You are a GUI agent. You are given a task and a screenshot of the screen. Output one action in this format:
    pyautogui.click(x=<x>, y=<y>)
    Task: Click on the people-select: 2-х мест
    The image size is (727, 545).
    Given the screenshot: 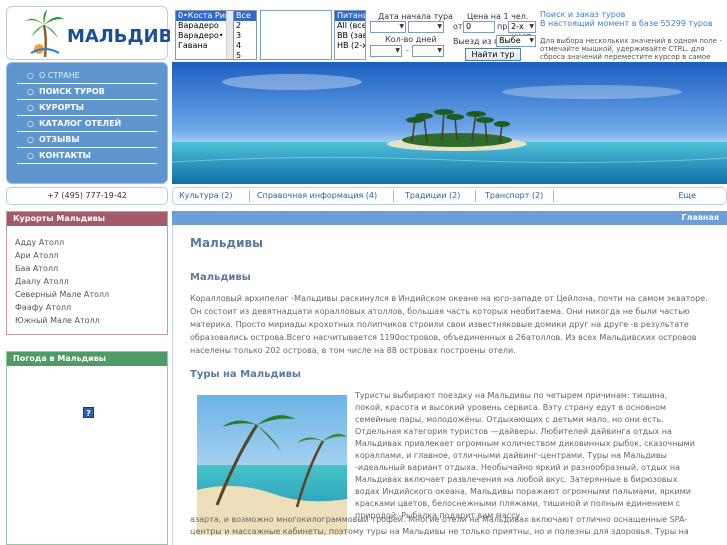 What is the action you would take?
    pyautogui.click(x=522, y=31)
    